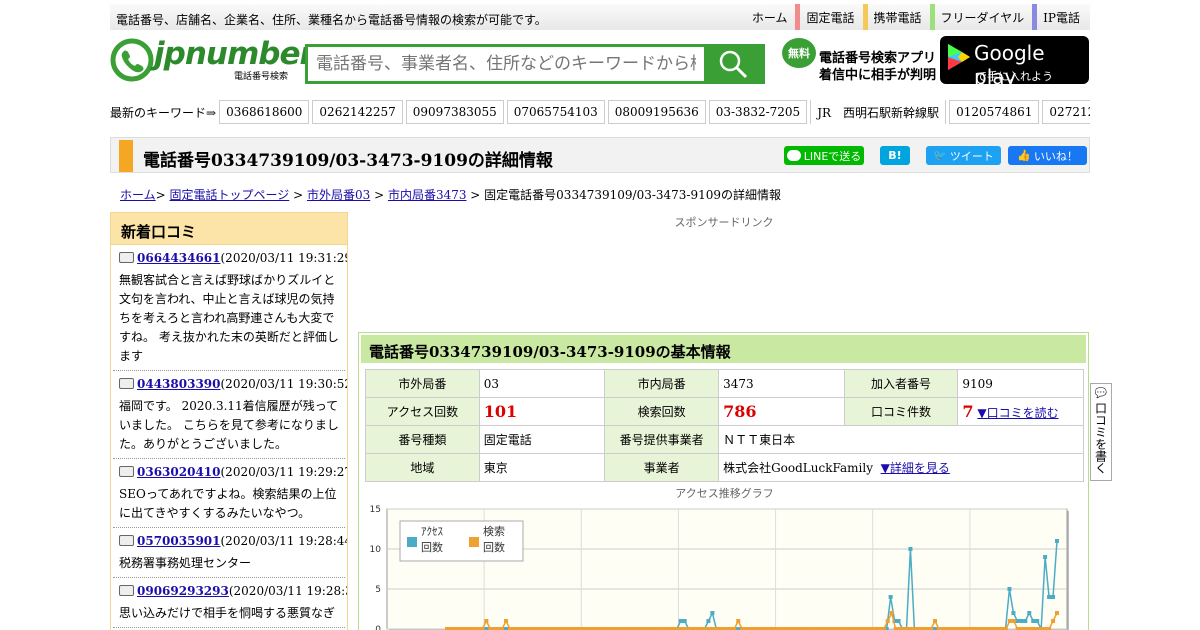 The width and height of the screenshot is (1200, 630). What do you see at coordinates (733, 64) in the screenshot?
I see `search-button` at bounding box center [733, 64].